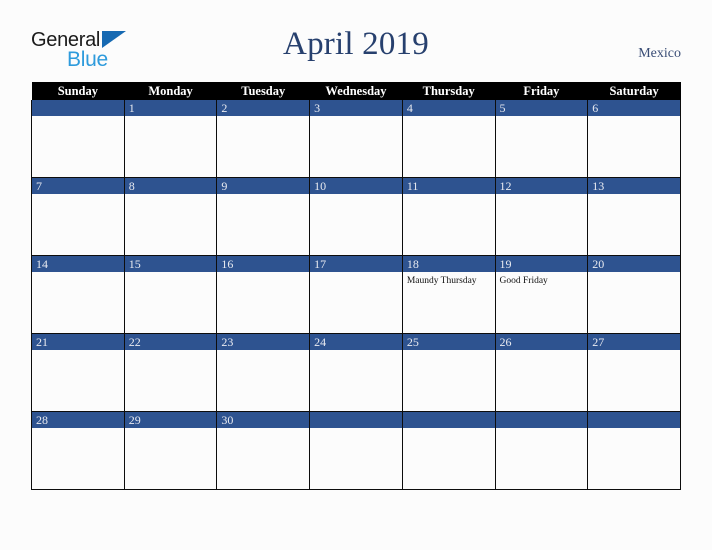  I want to click on page-header: General Blue April 2019 Mexico, so click(356, 41).